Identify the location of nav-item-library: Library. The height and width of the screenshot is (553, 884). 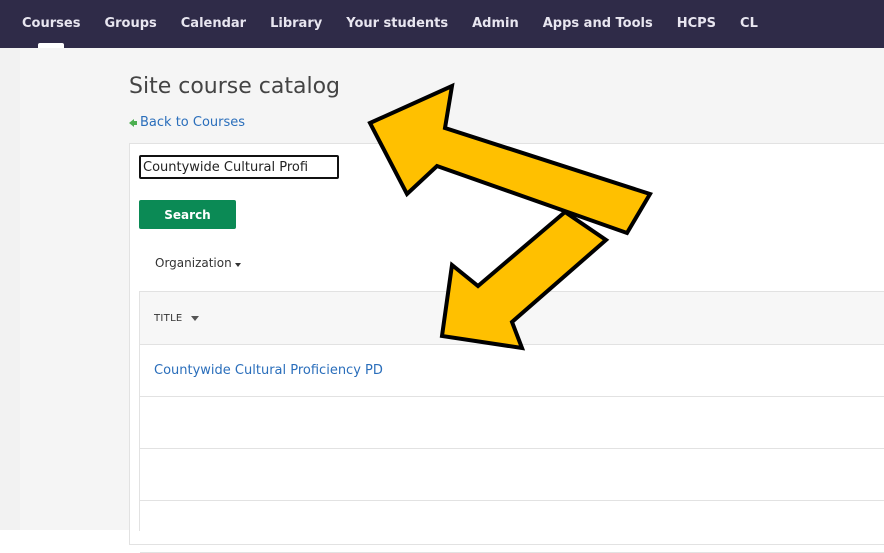
(296, 24).